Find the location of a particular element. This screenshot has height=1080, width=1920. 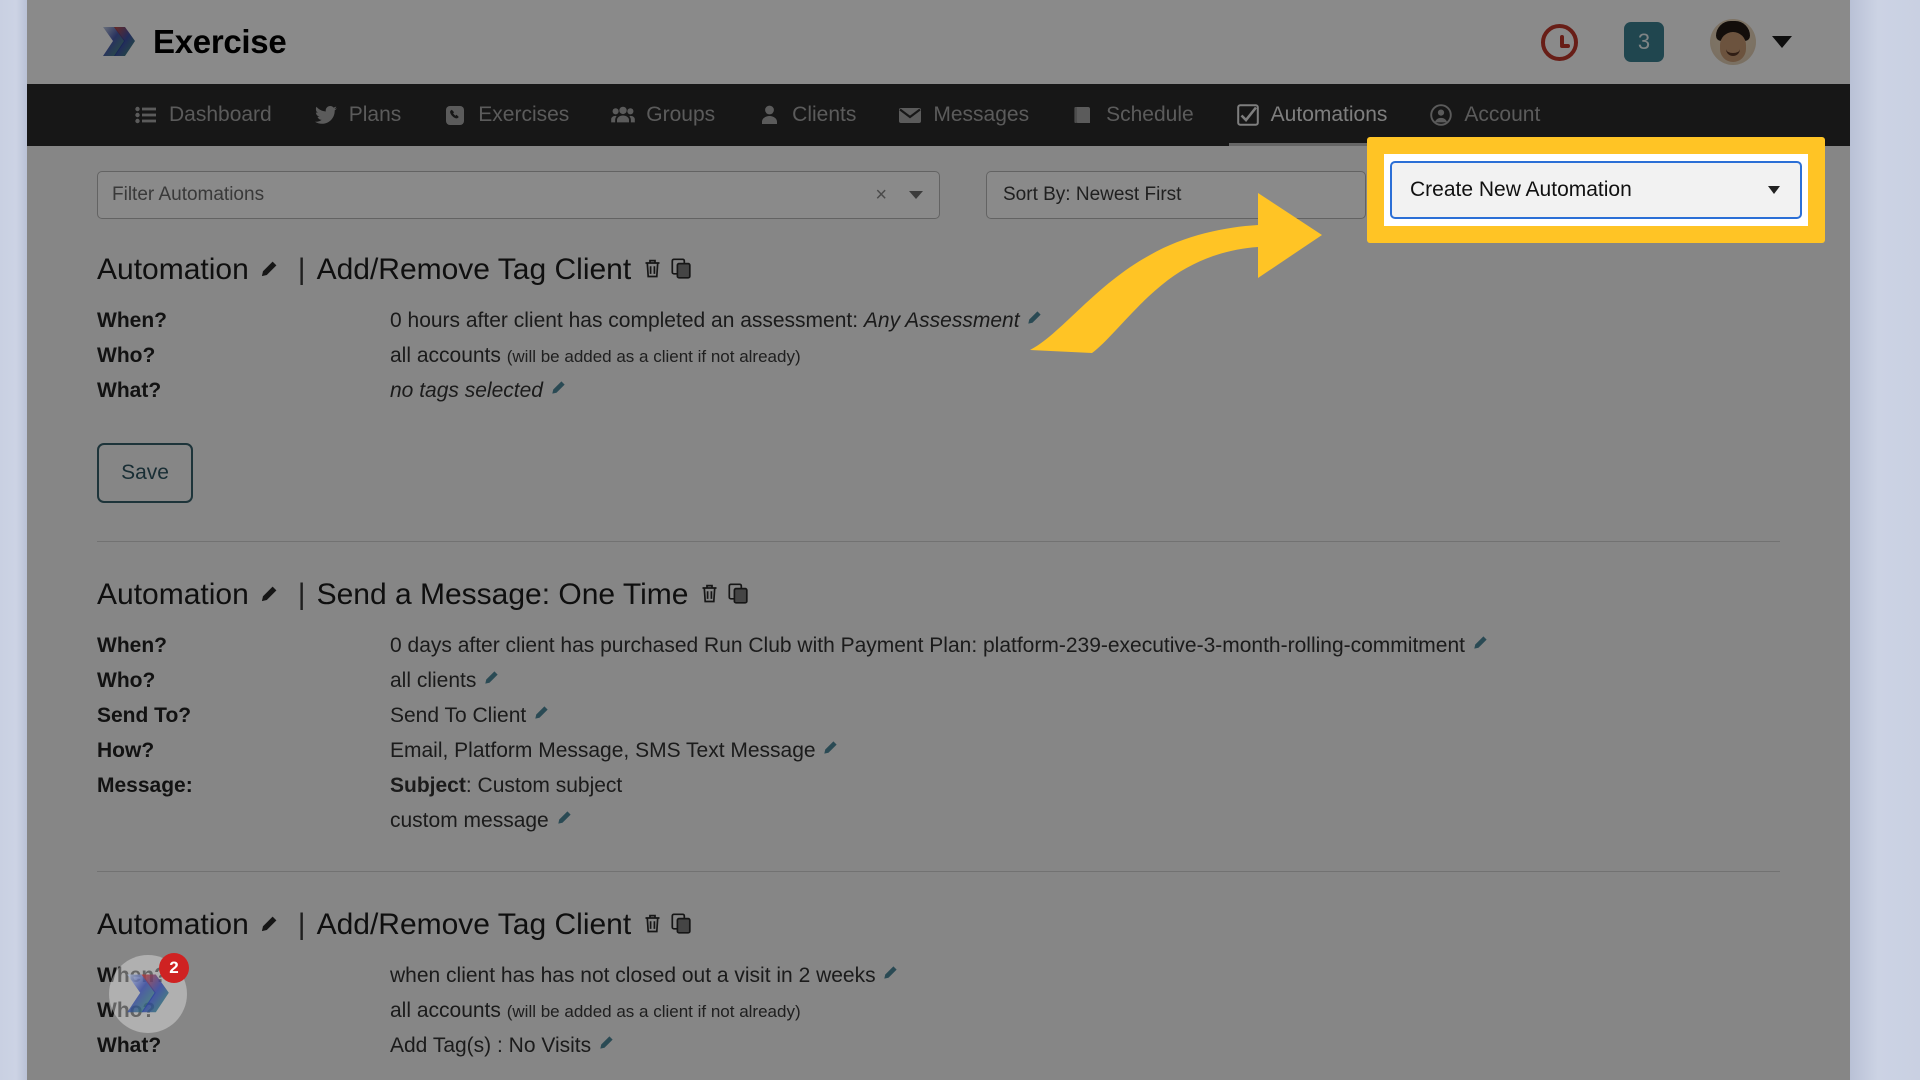

nav-item-groups: Groups is located at coordinates (663, 115).